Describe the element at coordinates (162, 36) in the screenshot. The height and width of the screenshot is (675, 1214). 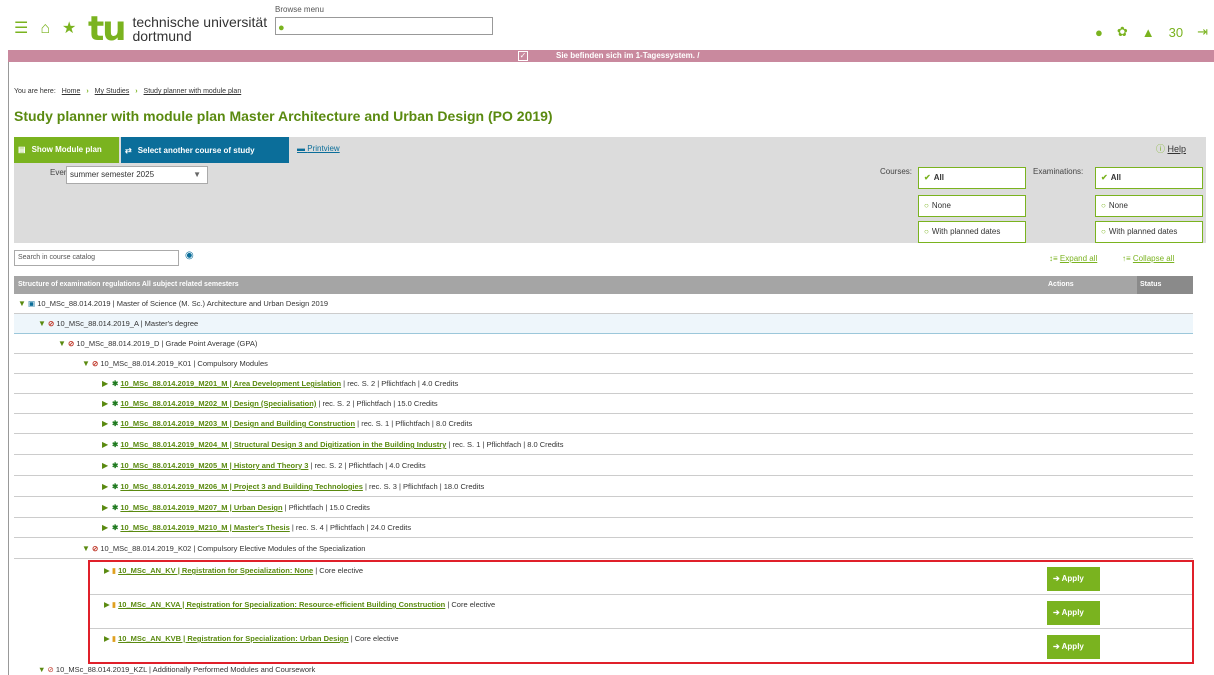
I see `logo-text-line-2: dortmund` at that location.